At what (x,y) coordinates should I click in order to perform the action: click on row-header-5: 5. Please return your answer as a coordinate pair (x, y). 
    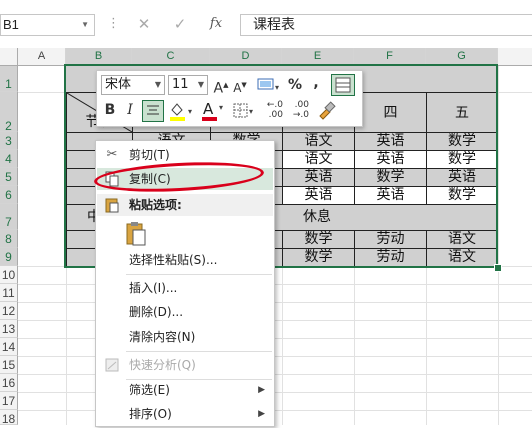
    Looking at the image, I should click on (9, 177).